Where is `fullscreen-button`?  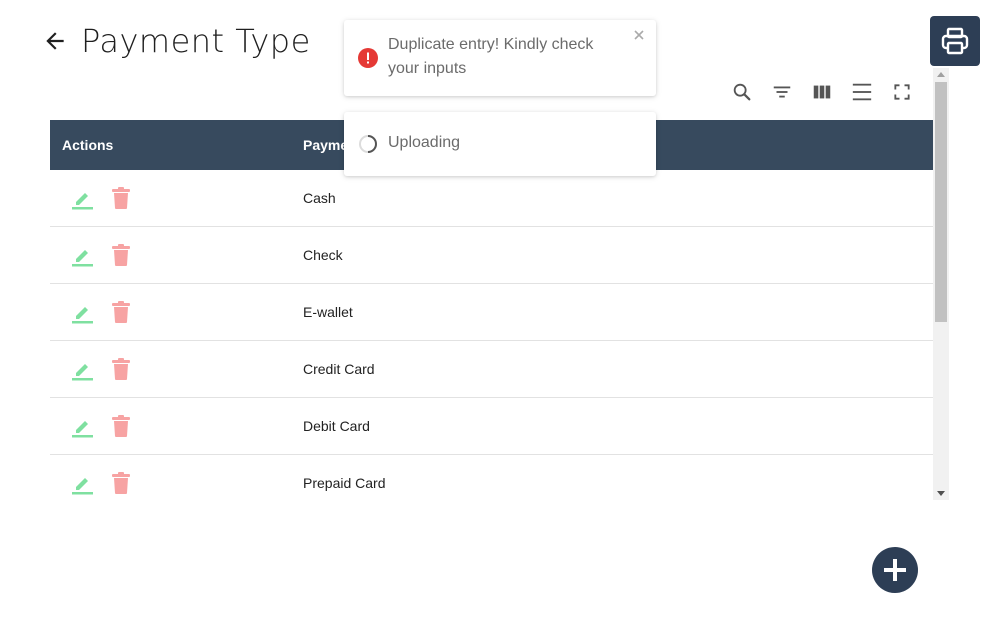 fullscreen-button is located at coordinates (902, 92).